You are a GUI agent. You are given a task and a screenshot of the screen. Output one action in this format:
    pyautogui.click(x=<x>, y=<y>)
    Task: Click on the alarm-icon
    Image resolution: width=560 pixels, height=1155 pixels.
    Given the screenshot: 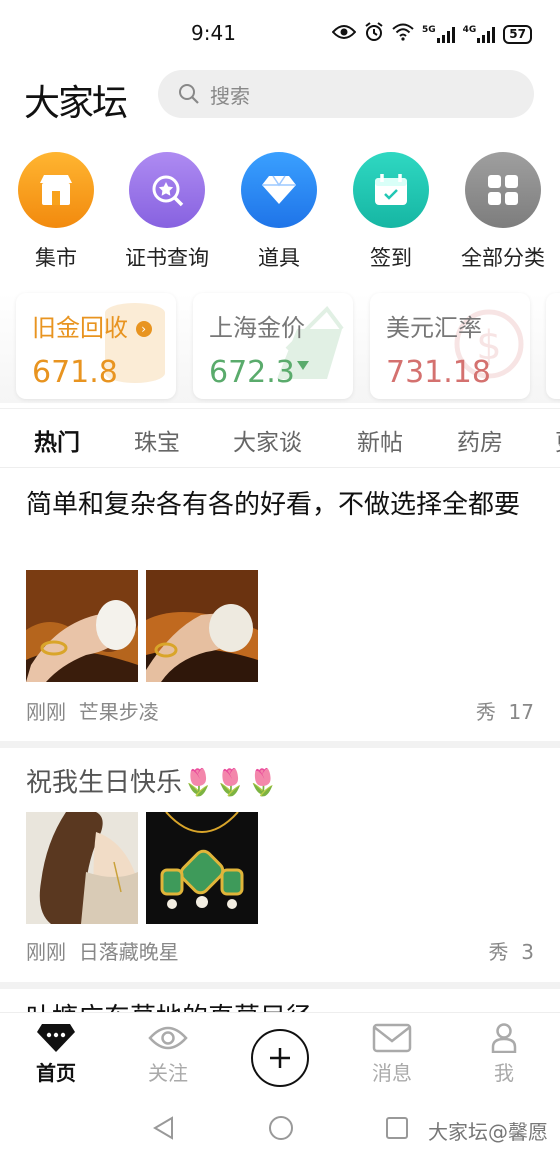 What is the action you would take?
    pyautogui.click(x=374, y=34)
    